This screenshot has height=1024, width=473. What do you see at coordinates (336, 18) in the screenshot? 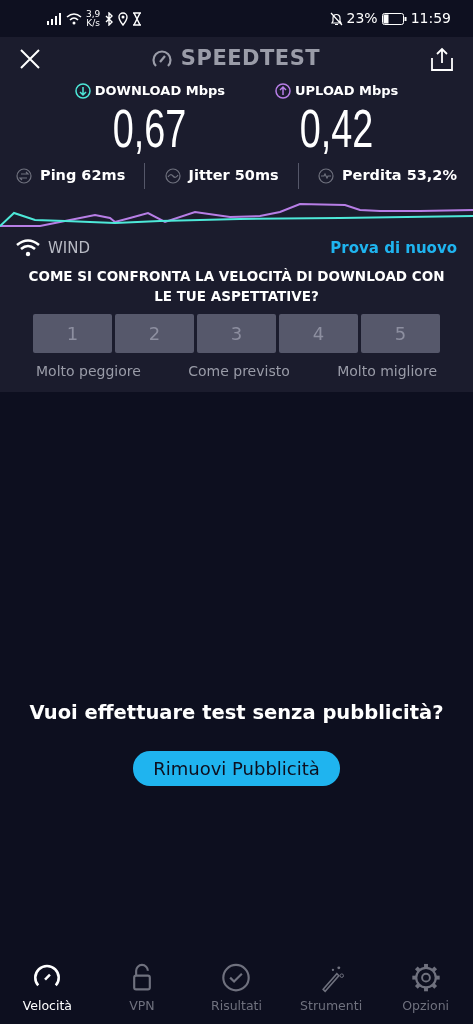
I see `bell-off-icon` at bounding box center [336, 18].